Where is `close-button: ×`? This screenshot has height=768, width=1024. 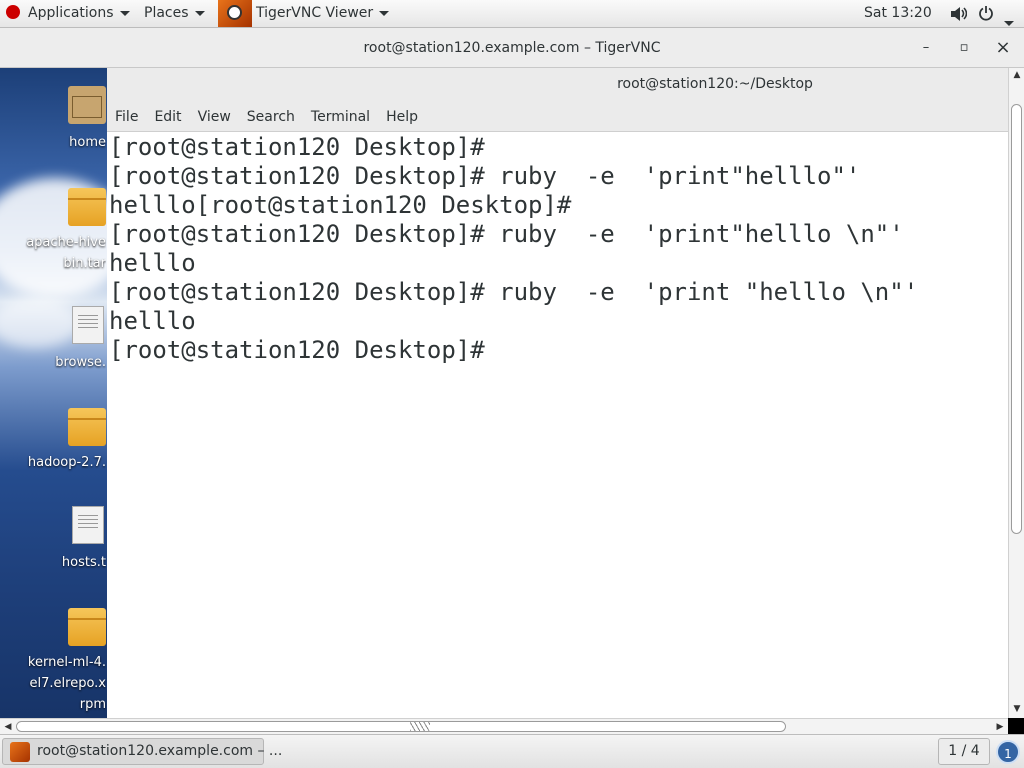 close-button: × is located at coordinates (1003, 48).